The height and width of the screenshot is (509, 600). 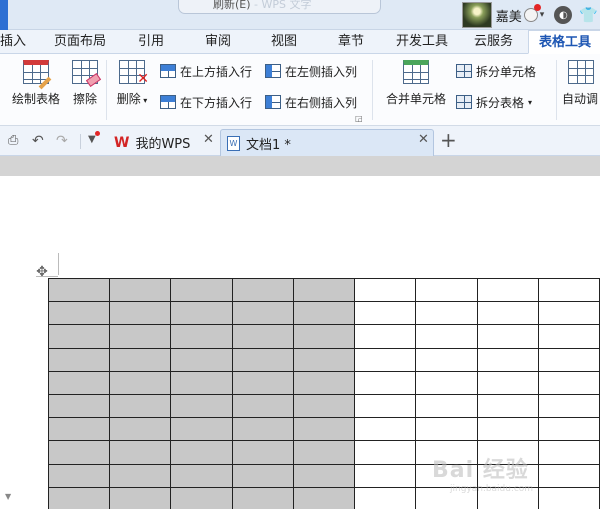 What do you see at coordinates (13, 42) in the screenshot?
I see `tab-insert: 插入` at bounding box center [13, 42].